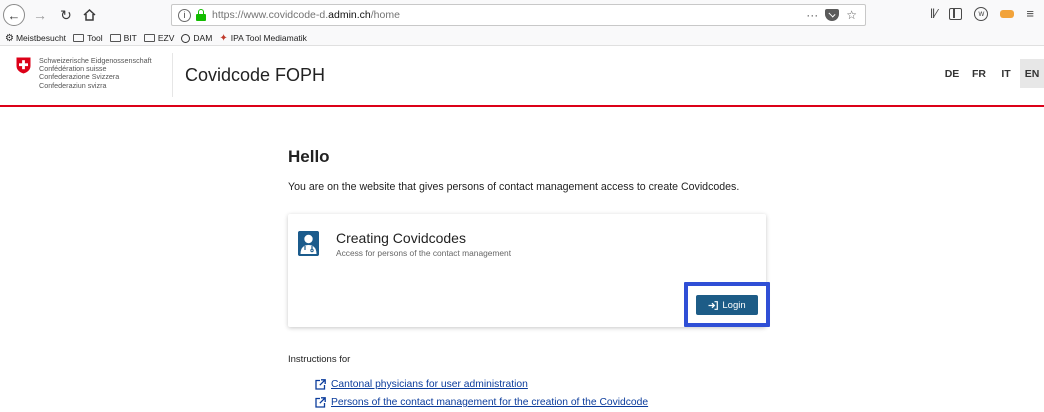 The image size is (1044, 412). Describe the element at coordinates (401, 238) in the screenshot. I see `card-title: Creating Covidcodes` at that location.